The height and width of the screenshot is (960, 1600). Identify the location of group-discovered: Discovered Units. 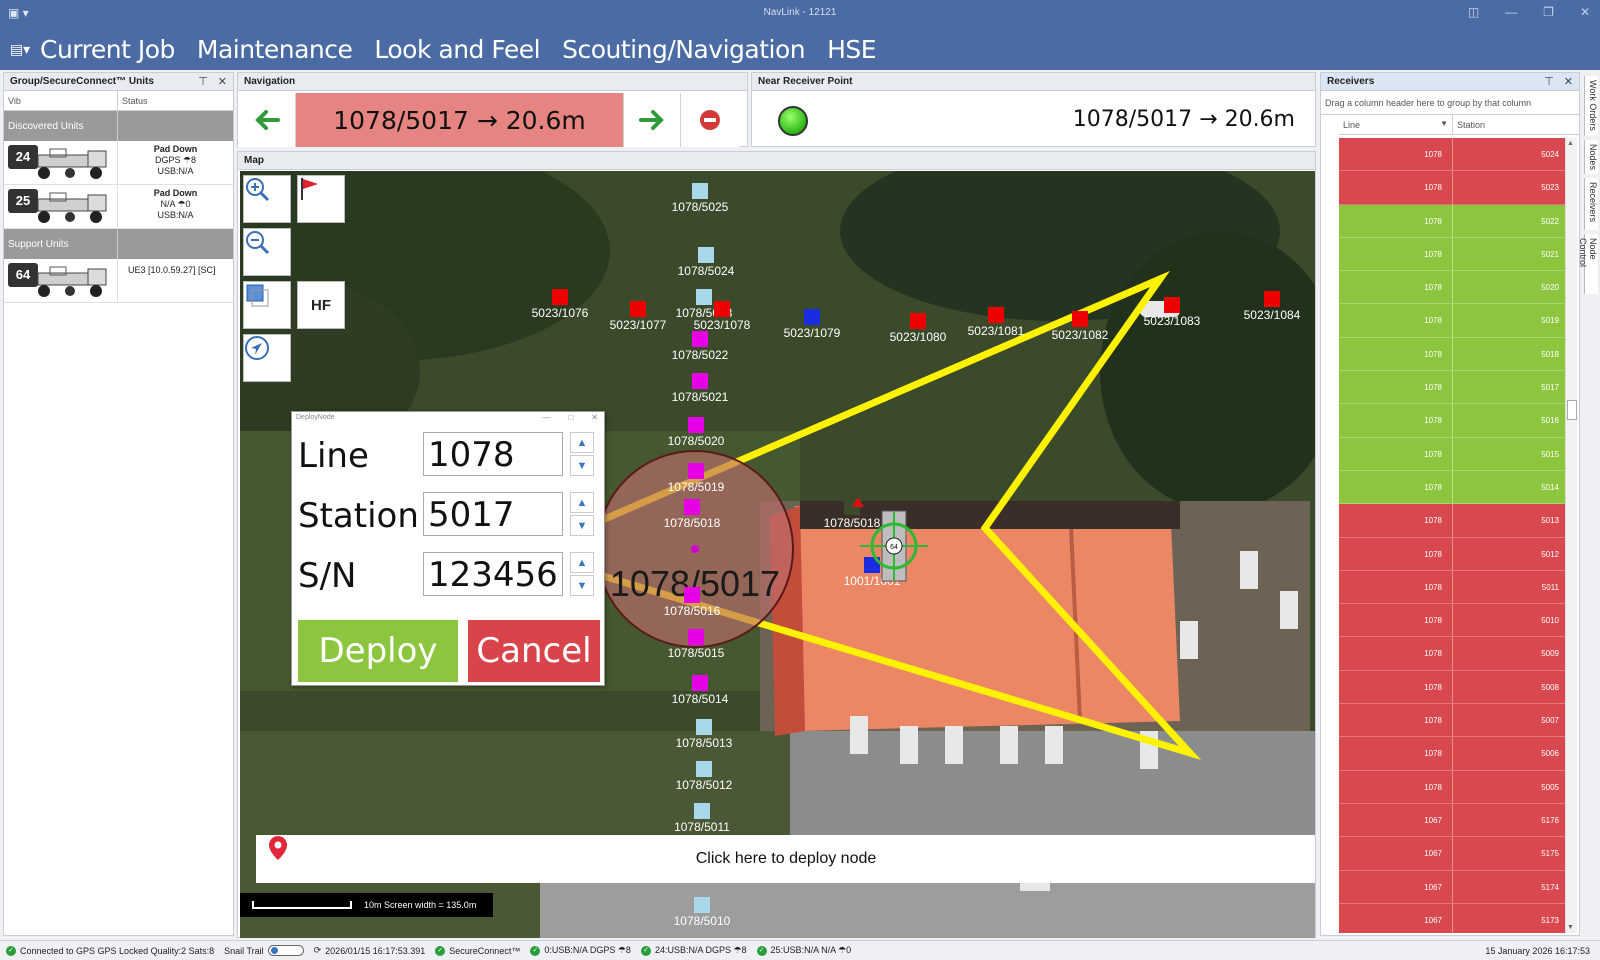
(118, 126).